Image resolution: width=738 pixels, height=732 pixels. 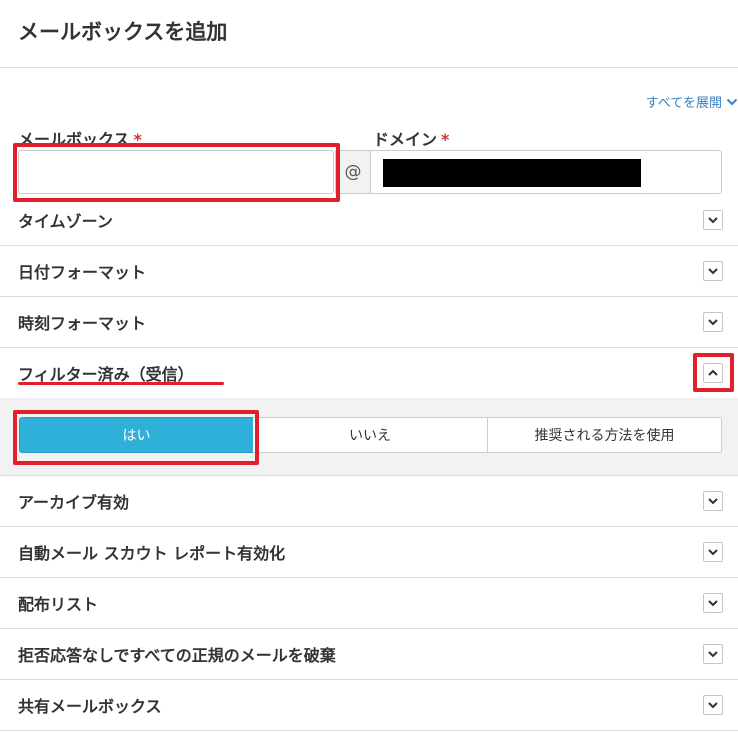 I want to click on section-label: タイムゾーン, so click(x=65, y=221).